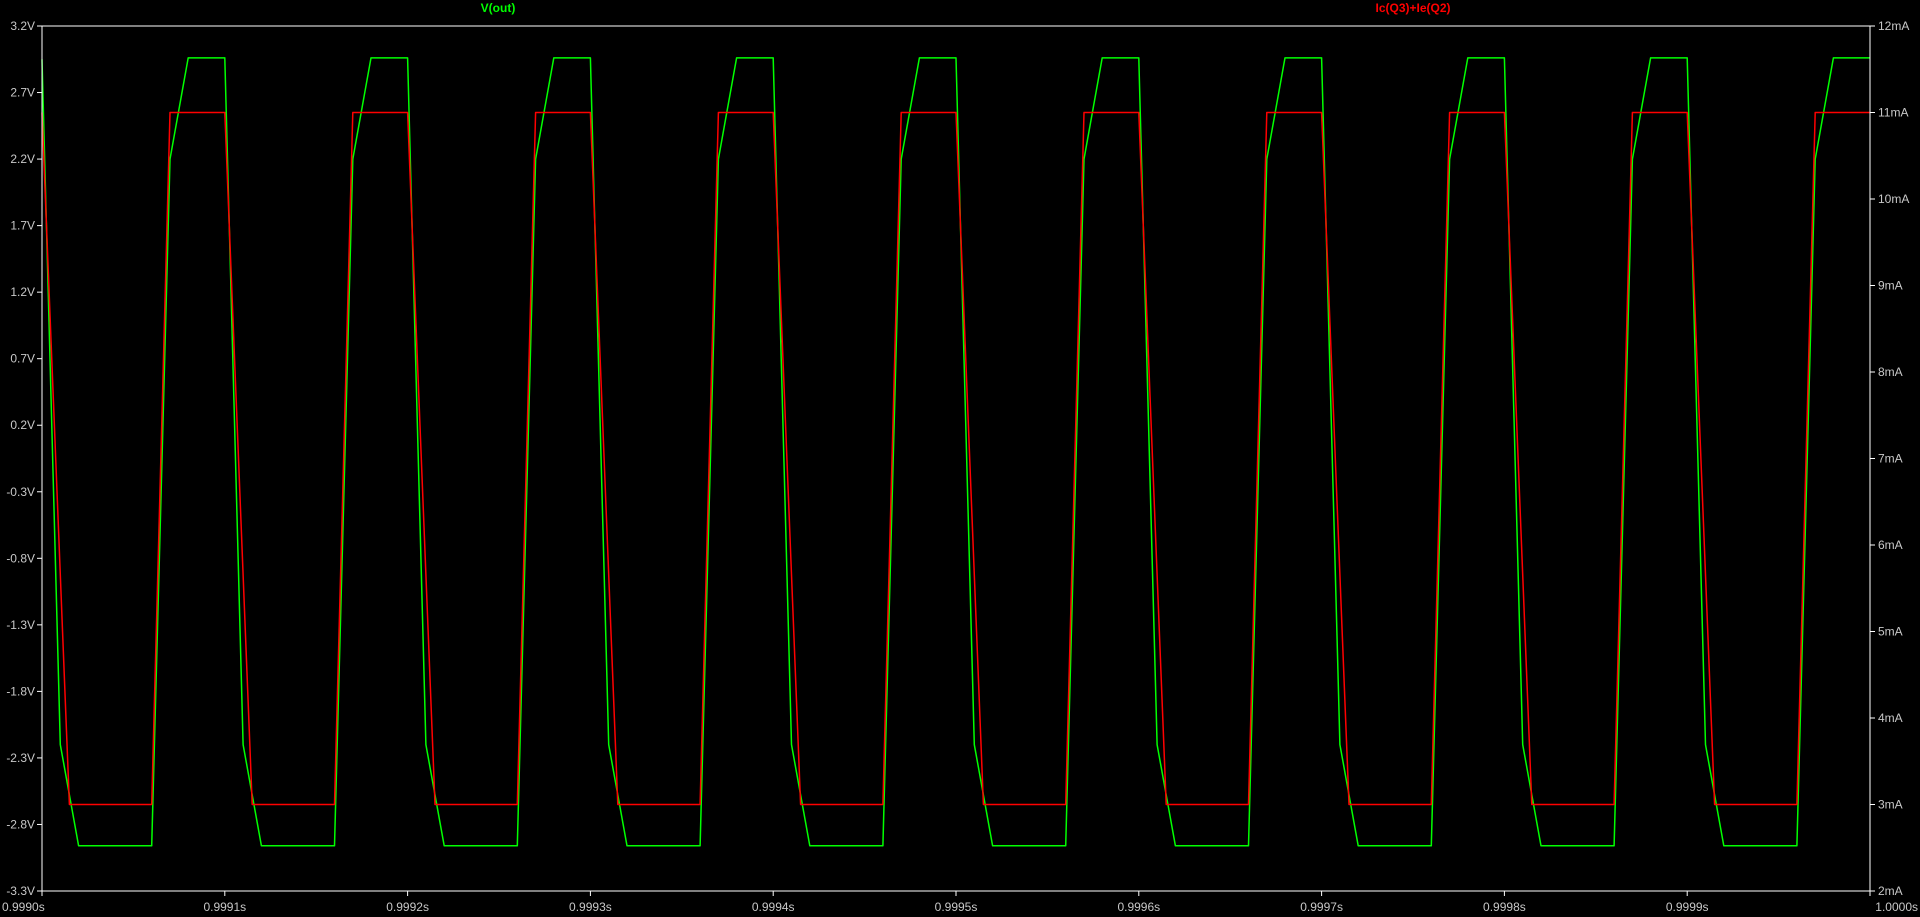 The width and height of the screenshot is (1920, 917). I want to click on left-tick-label: 0.7V, so click(22, 359).